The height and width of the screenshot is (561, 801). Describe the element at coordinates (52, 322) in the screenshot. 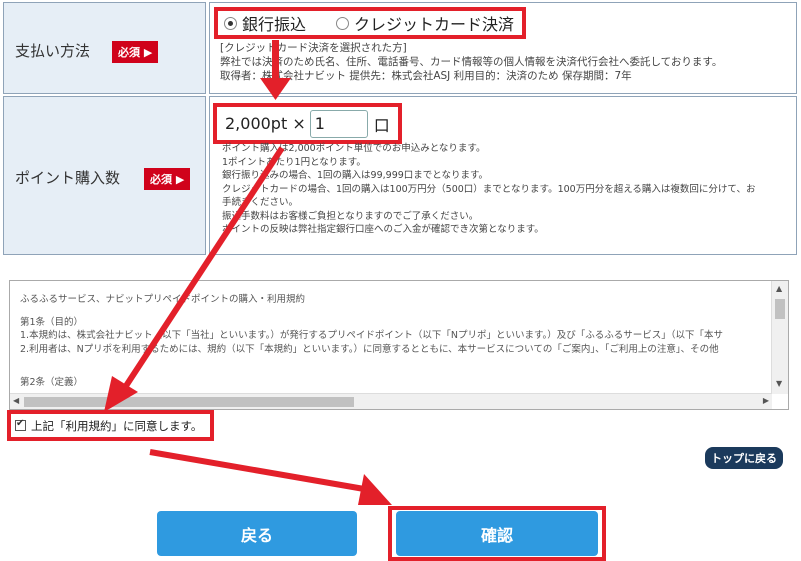

I see `terms-article-heading: 第1条（目的）` at that location.